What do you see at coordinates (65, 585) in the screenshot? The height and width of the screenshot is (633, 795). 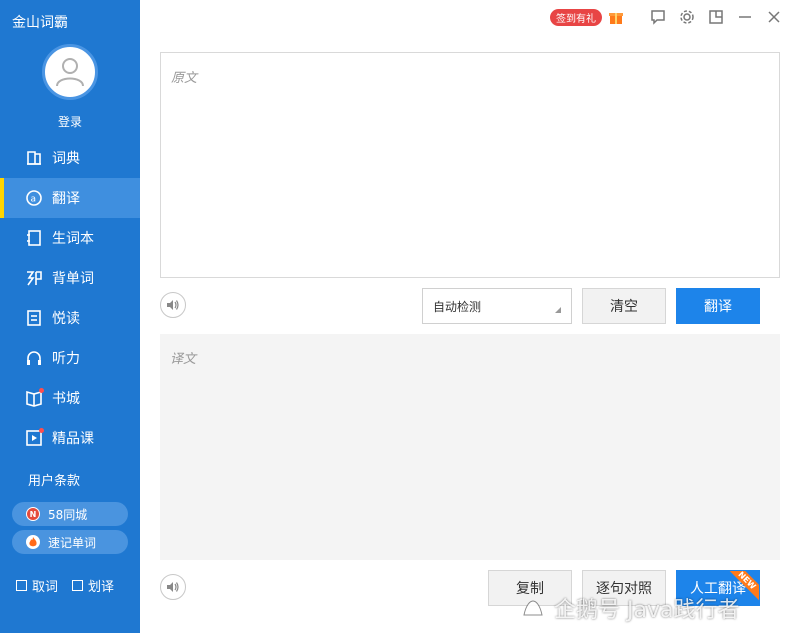 I see `bottom-options: 取词 划译` at bounding box center [65, 585].